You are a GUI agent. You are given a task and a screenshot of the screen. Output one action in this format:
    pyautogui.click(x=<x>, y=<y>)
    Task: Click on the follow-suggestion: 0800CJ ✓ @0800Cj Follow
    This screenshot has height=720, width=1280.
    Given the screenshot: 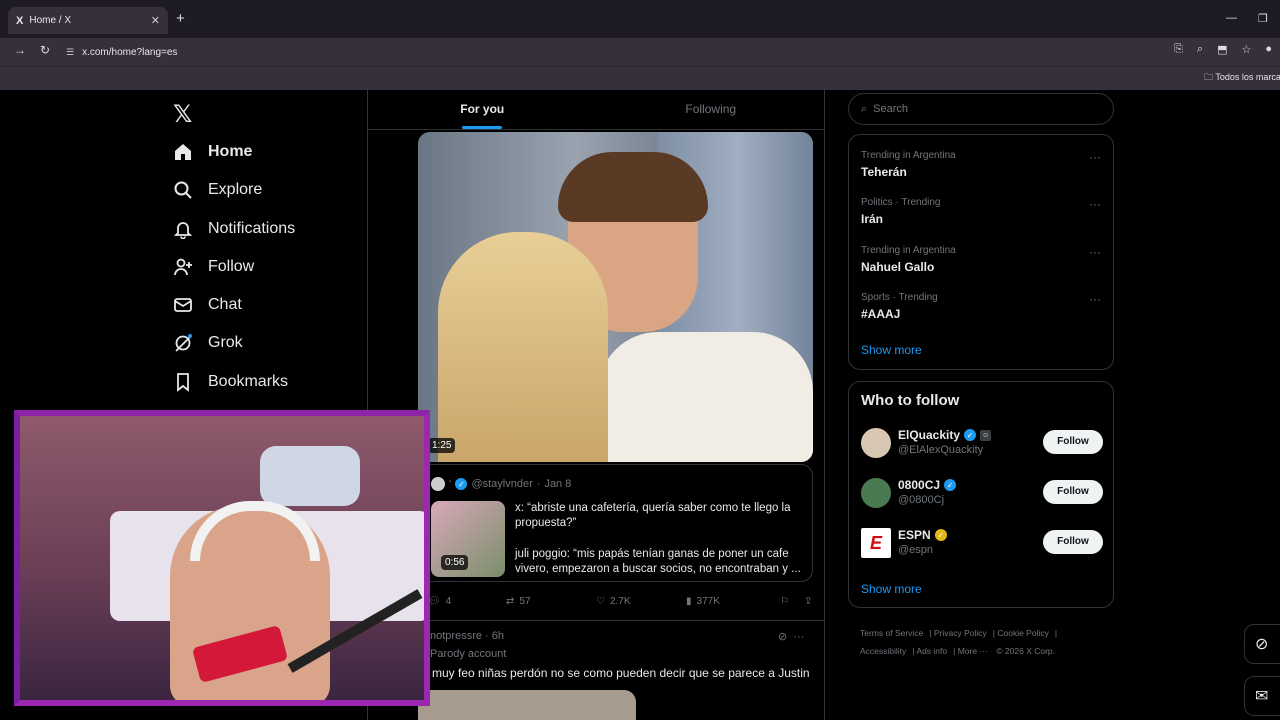 What is the action you would take?
    pyautogui.click(x=982, y=494)
    